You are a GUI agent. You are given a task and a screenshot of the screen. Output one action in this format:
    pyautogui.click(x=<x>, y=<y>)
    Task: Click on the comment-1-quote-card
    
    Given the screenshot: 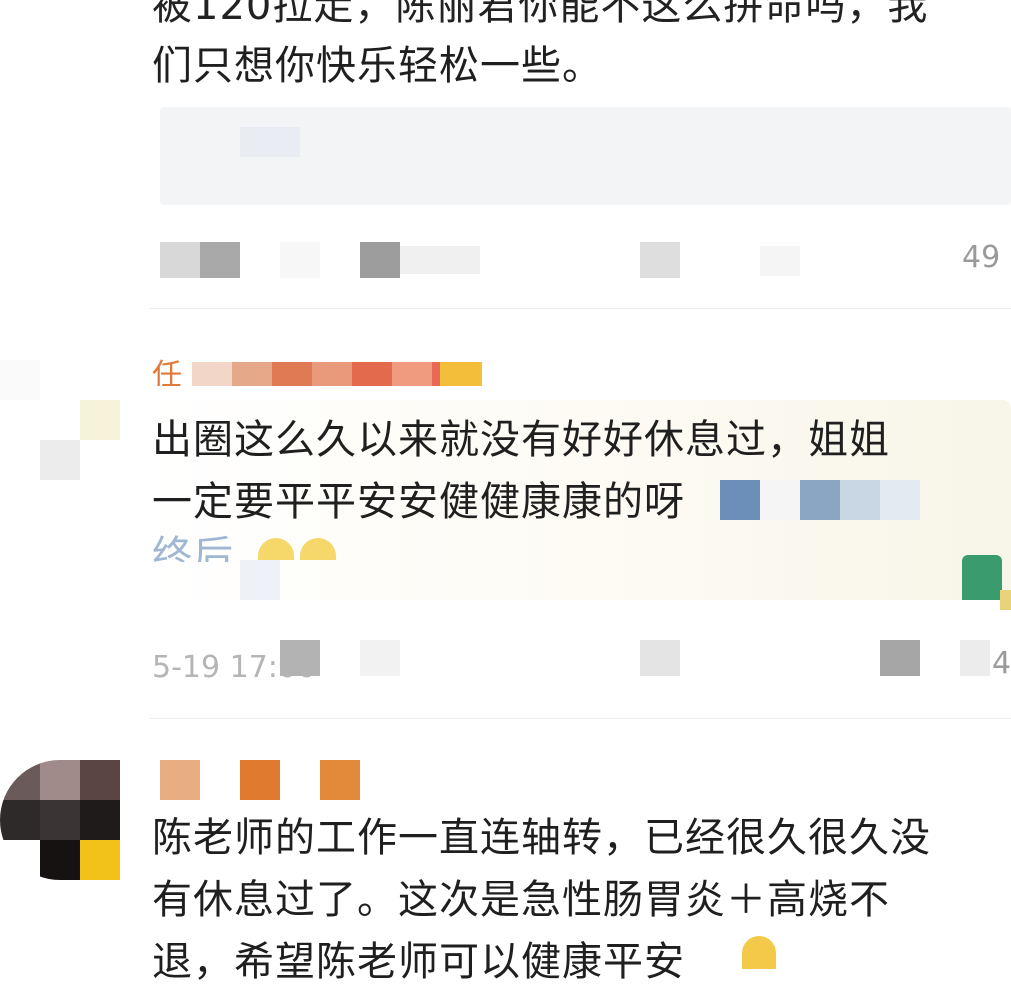 What is the action you would take?
    pyautogui.click(x=585, y=156)
    